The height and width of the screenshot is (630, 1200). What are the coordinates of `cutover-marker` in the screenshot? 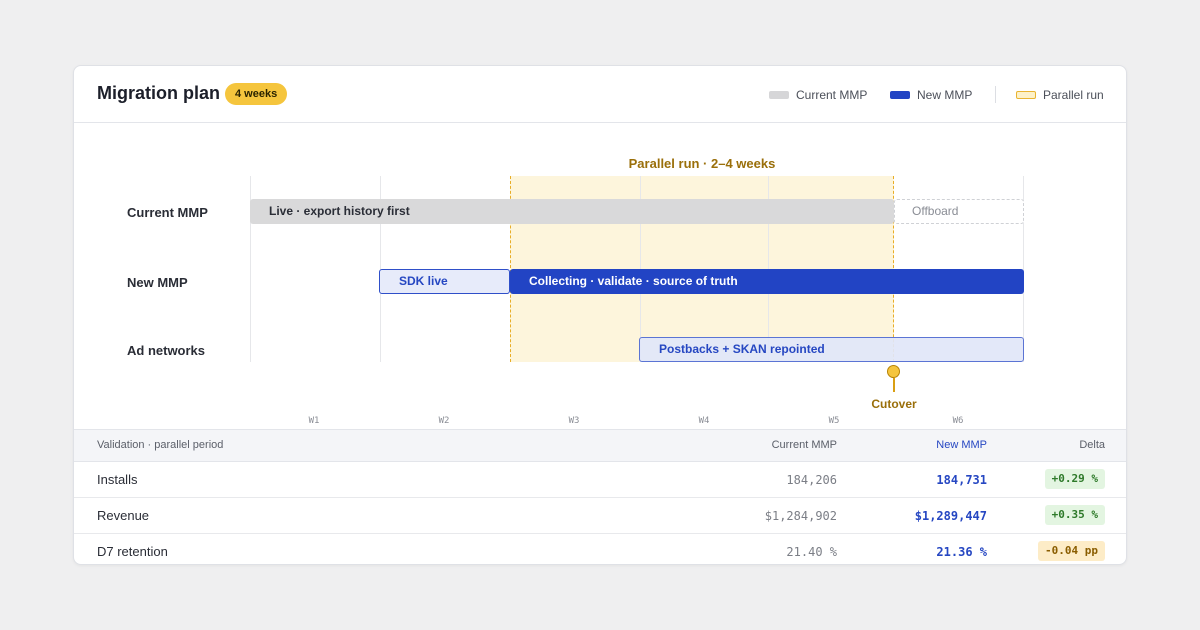 It's located at (893, 371).